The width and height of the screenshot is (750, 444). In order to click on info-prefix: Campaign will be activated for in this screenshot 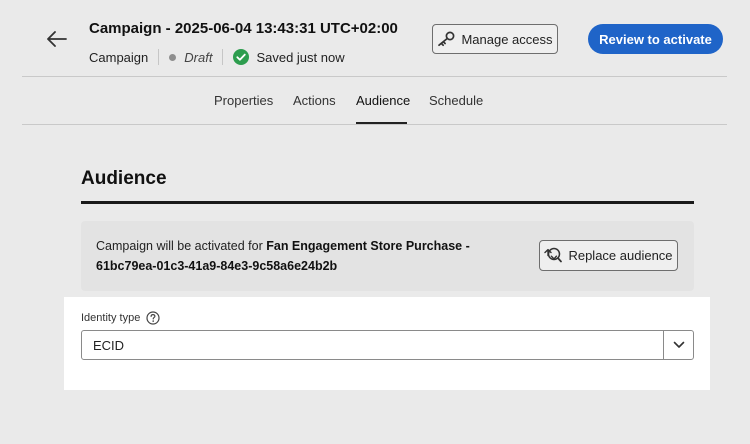, I will do `click(181, 246)`.